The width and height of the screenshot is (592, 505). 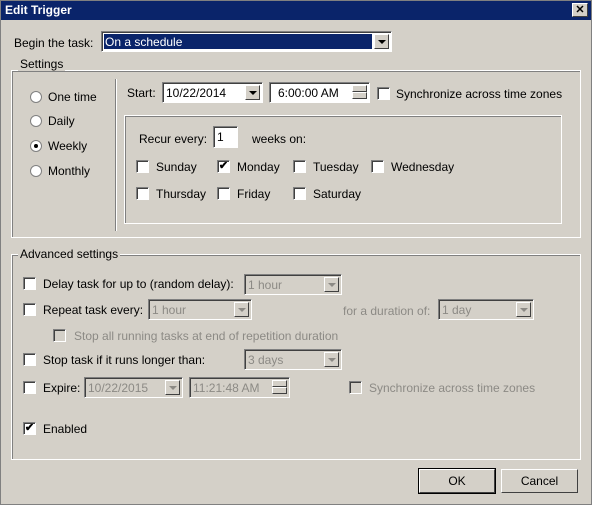 What do you see at coordinates (387, 311) in the screenshot?
I see `duration-label: for a duration of:` at bounding box center [387, 311].